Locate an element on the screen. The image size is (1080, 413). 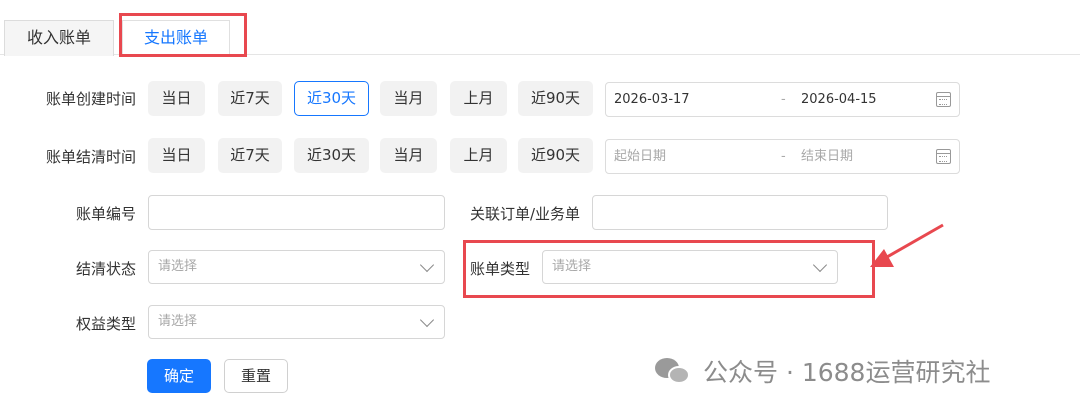
create-start-date: 2026-03-17 is located at coordinates (652, 99).